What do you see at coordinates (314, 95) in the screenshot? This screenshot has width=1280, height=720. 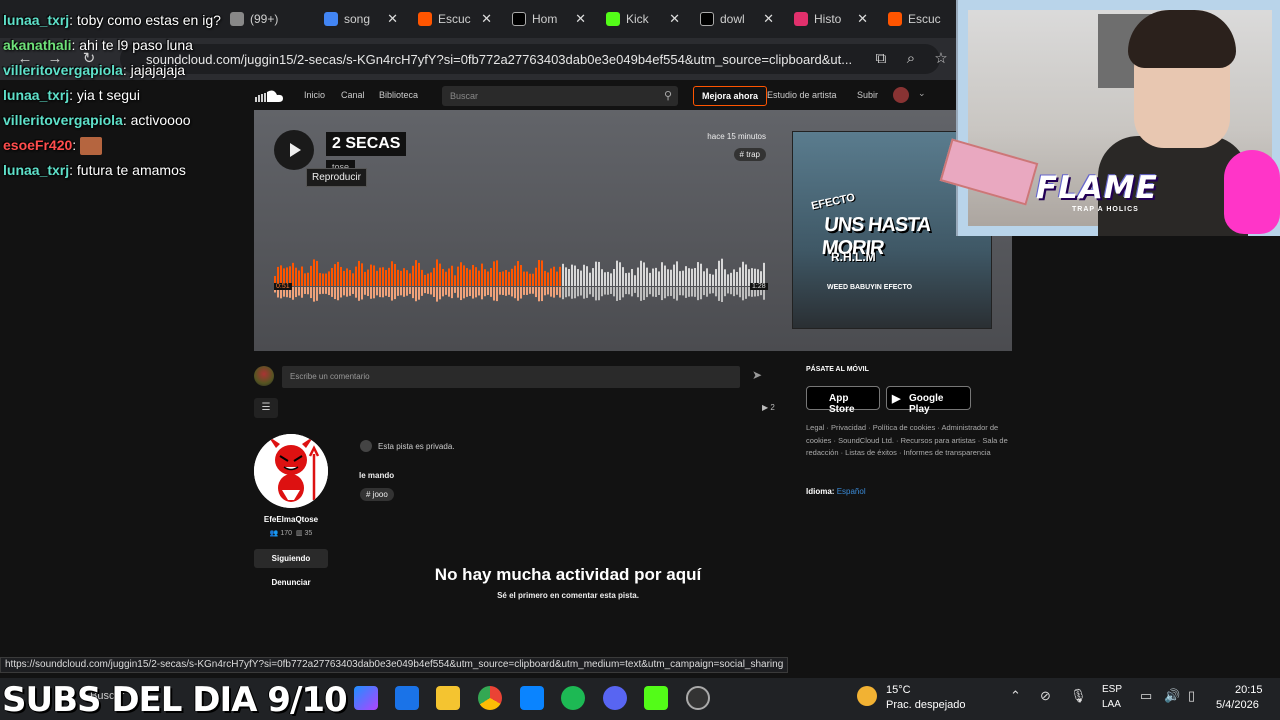 I see `nav-home: Inicio` at bounding box center [314, 95].